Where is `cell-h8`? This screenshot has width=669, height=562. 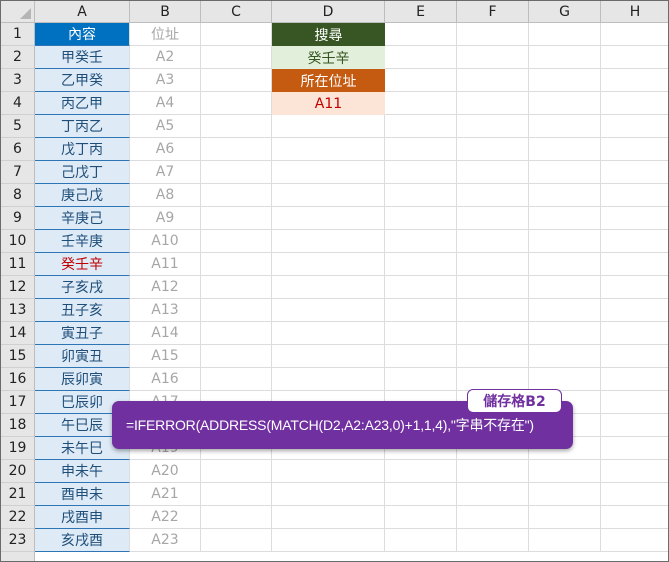 cell-h8 is located at coordinates (634, 195).